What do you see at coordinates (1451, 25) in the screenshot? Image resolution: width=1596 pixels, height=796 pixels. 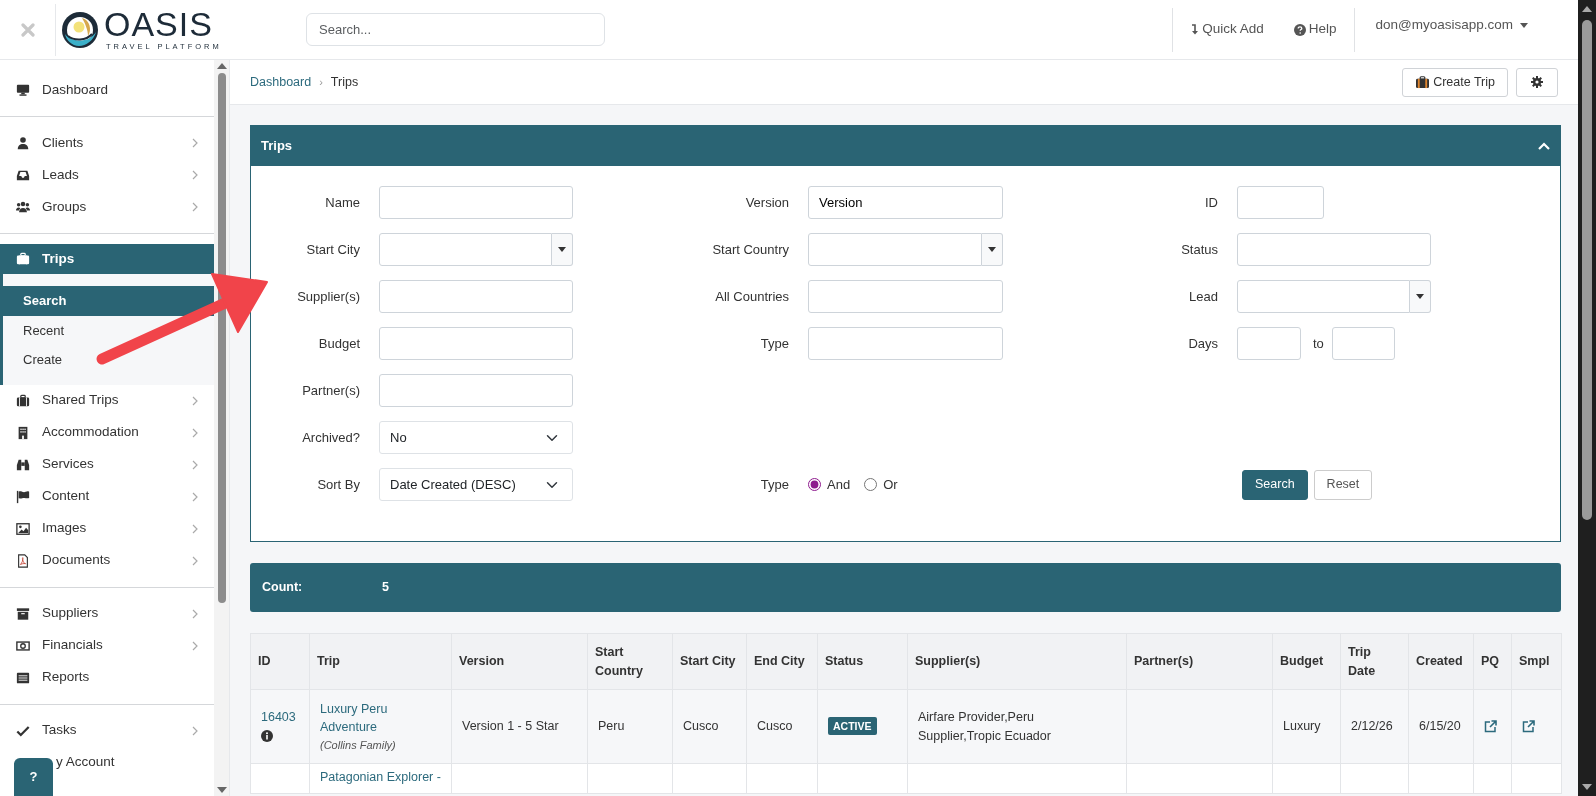 I see `user-menu: don@myoasisapp.com` at bounding box center [1451, 25].